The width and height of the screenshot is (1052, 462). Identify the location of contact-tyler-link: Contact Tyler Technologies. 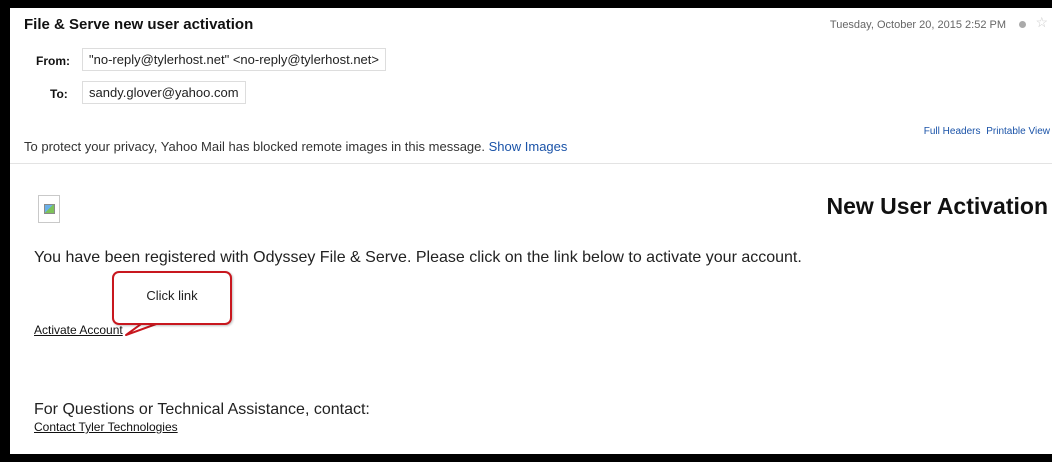
(106, 427).